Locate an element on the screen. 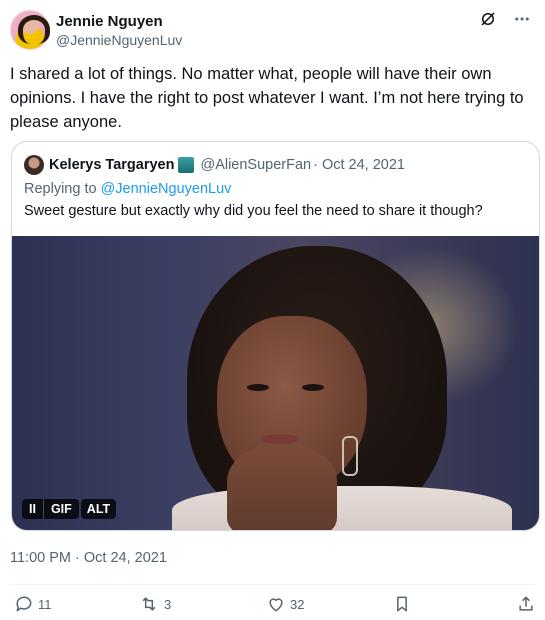 The width and height of the screenshot is (545, 620). author-avatar is located at coordinates (30, 30).